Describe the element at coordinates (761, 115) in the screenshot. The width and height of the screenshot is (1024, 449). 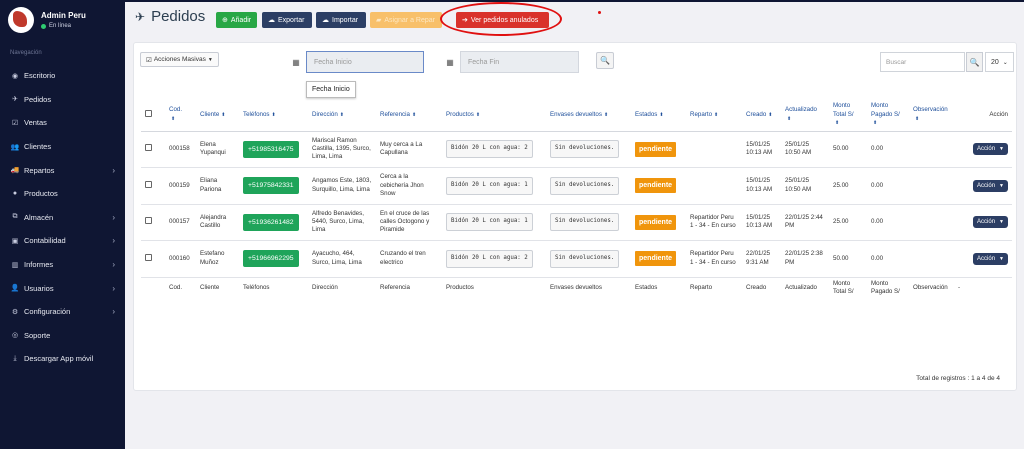
I see `col-creado: Creado ⬍` at that location.